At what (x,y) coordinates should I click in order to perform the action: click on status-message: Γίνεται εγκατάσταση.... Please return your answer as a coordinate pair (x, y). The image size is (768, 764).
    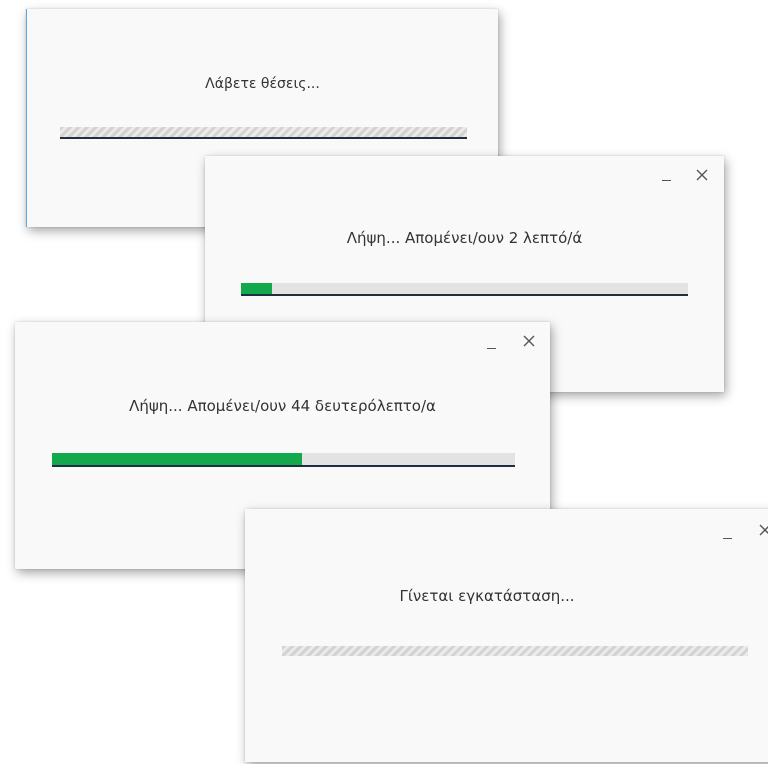
    Looking at the image, I should click on (487, 596).